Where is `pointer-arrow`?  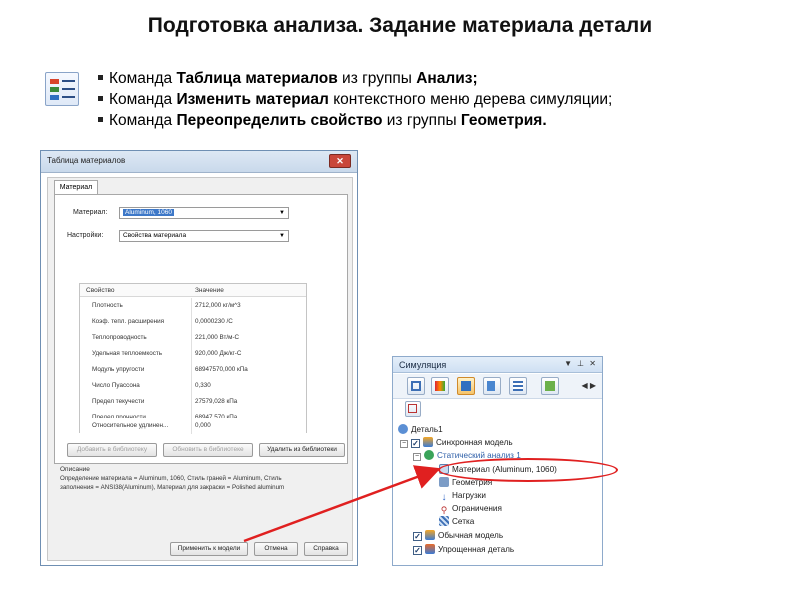
pointer-arrow is located at coordinates (342, 504).